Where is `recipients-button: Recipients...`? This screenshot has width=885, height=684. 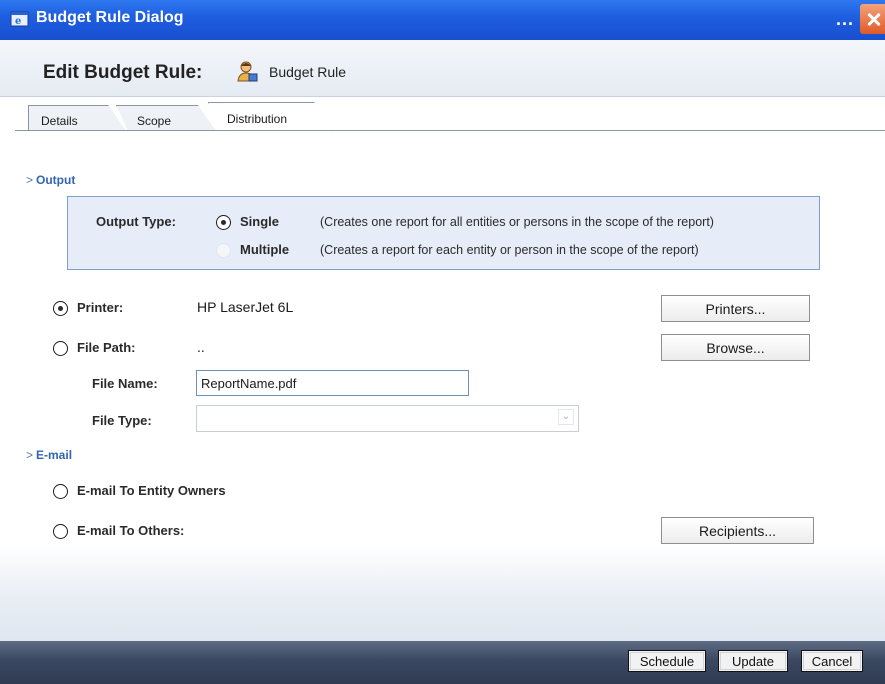
recipients-button: Recipients... is located at coordinates (737, 530).